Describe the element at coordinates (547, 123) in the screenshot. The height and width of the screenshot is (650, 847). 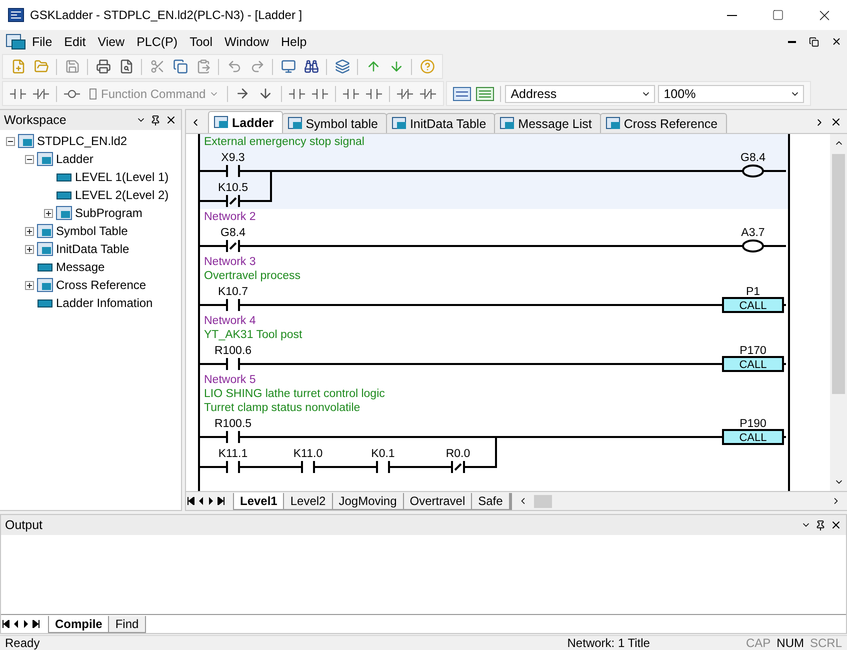
I see `document-tab: Message List` at that location.